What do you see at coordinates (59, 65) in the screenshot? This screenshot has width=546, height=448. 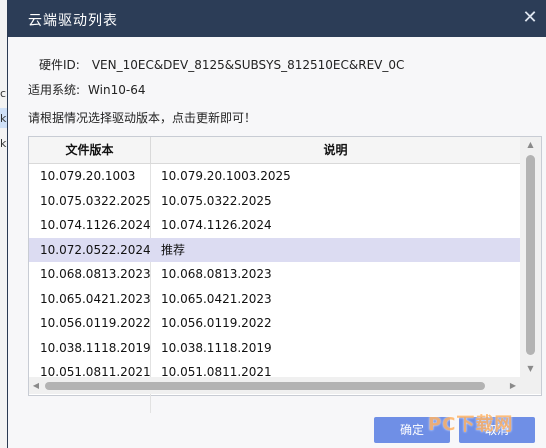 I see `hardware-id-label: 硬件ID:` at bounding box center [59, 65].